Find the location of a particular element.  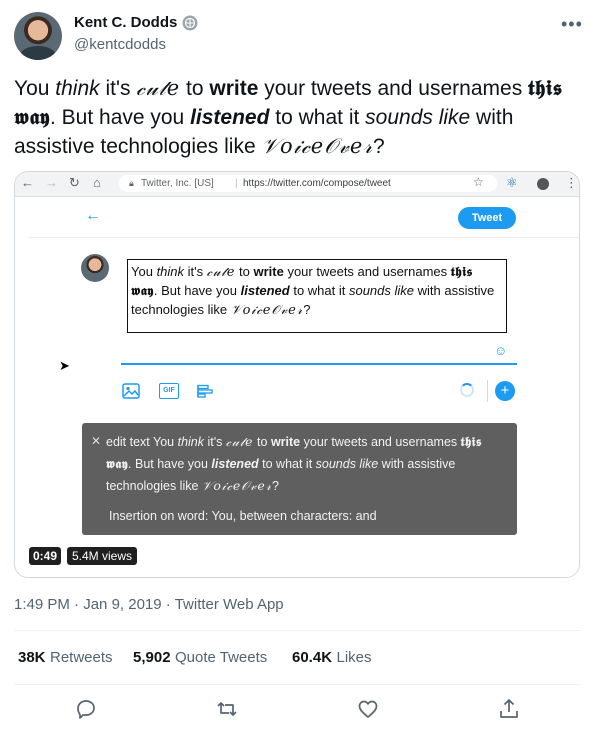

character-count-progress is located at coordinates (467, 390).